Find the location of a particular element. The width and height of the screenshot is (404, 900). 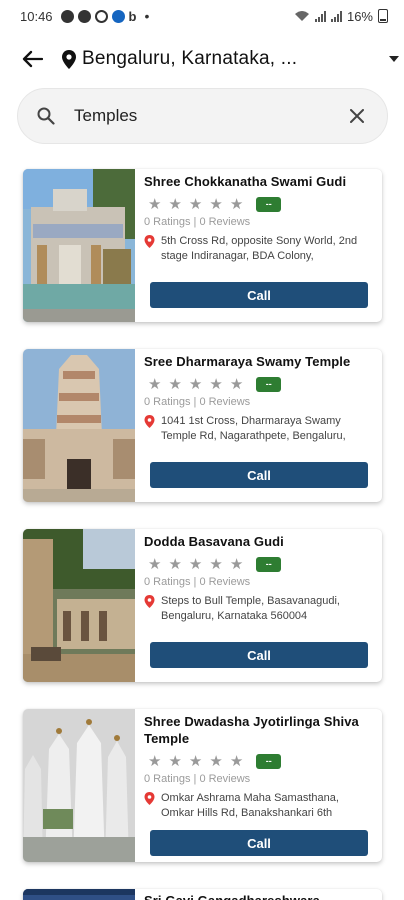

arrow-left-icon is located at coordinates (32, 59).